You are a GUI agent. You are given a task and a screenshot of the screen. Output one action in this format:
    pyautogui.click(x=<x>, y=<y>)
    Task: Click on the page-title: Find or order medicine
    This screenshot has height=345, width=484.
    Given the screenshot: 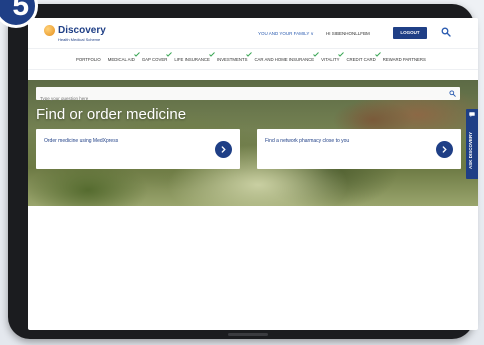 What is the action you would take?
    pyautogui.click(x=111, y=114)
    